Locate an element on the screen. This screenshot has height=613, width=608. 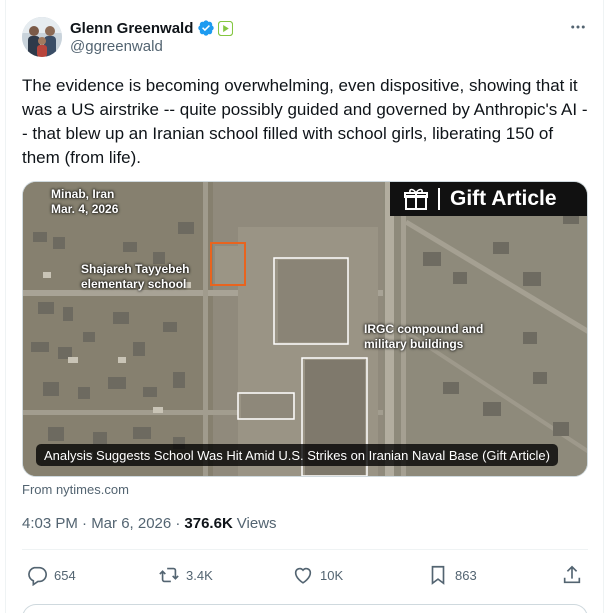
school-label-line2: elementary school is located at coordinates (134, 284).